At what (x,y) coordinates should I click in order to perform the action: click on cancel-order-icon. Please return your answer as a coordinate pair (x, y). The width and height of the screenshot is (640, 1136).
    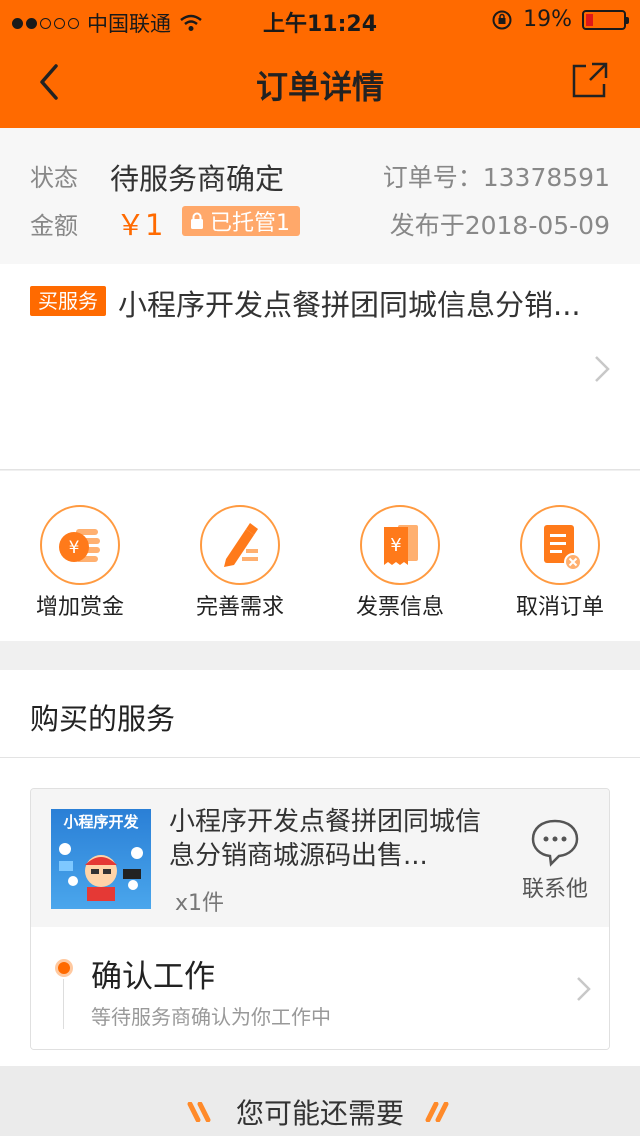
    Looking at the image, I should click on (560, 545).